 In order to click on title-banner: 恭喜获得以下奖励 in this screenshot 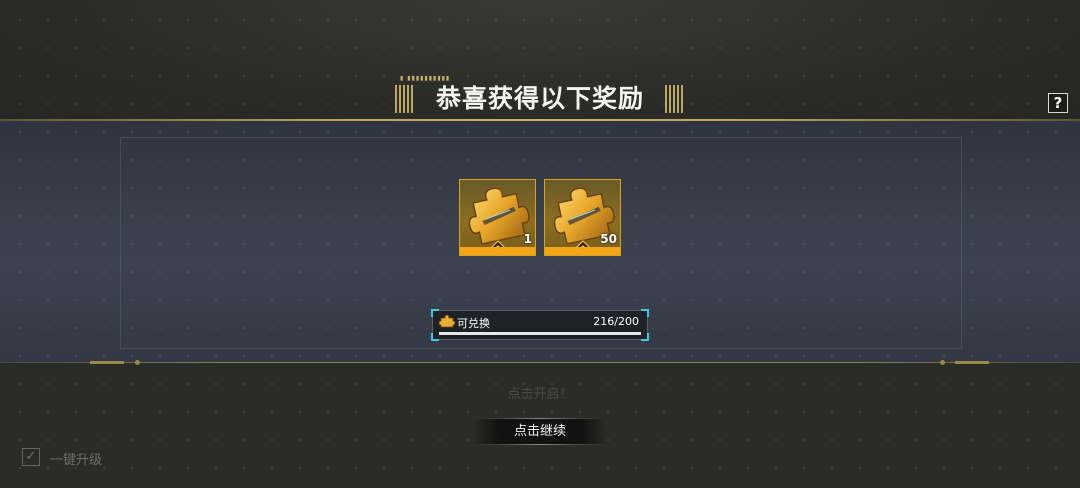, I will do `click(540, 98)`.